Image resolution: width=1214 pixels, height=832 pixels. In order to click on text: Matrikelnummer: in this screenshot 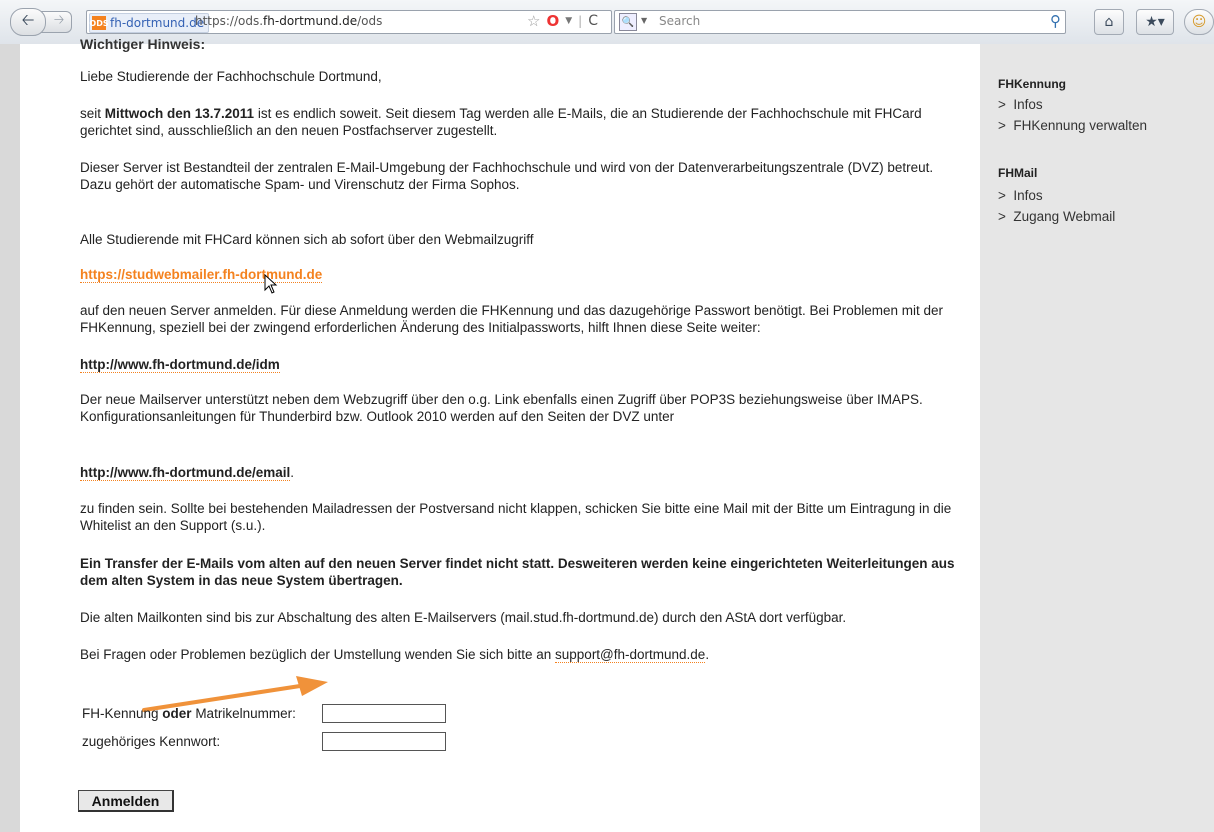, I will do `click(243, 713)`.